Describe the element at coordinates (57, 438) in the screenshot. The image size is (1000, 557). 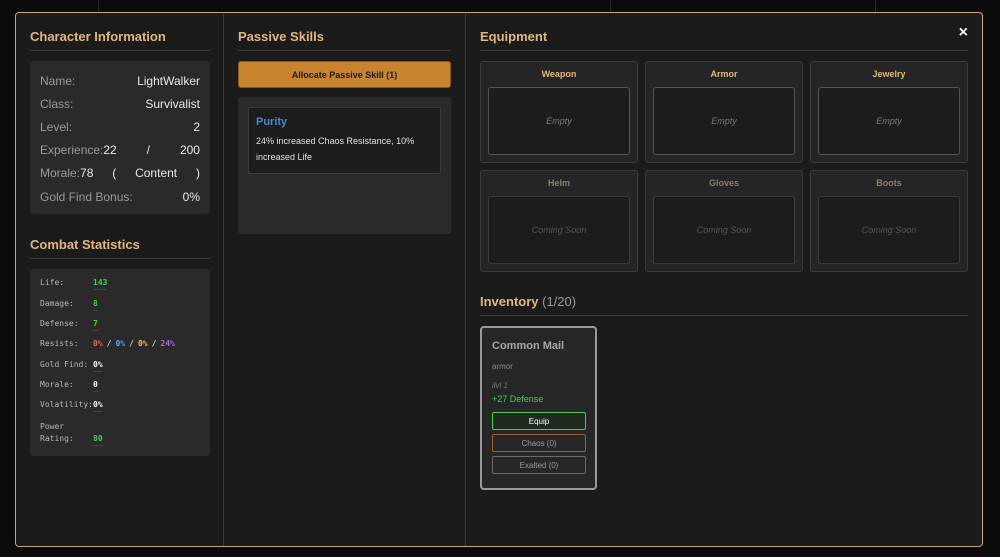
I see `power-label-line2: Rating:` at that location.